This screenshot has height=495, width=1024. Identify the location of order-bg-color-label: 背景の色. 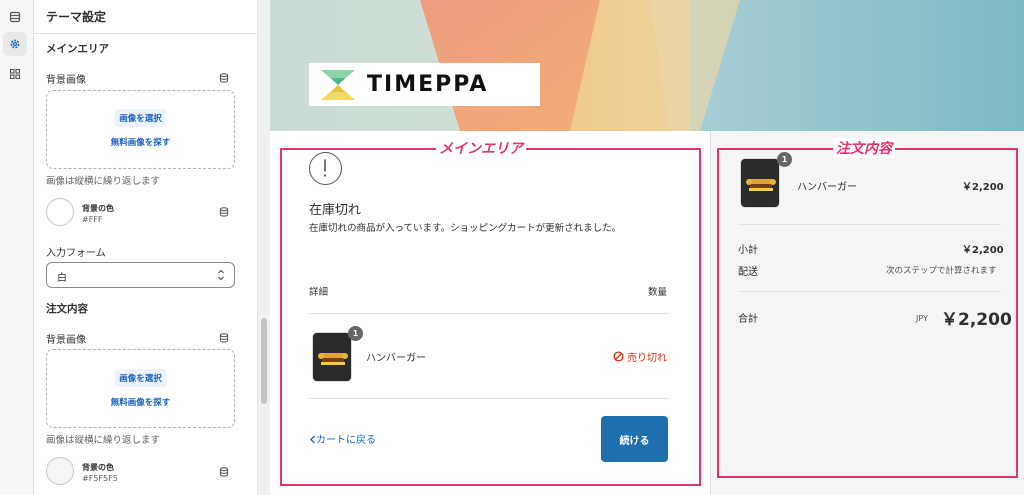
(98, 467).